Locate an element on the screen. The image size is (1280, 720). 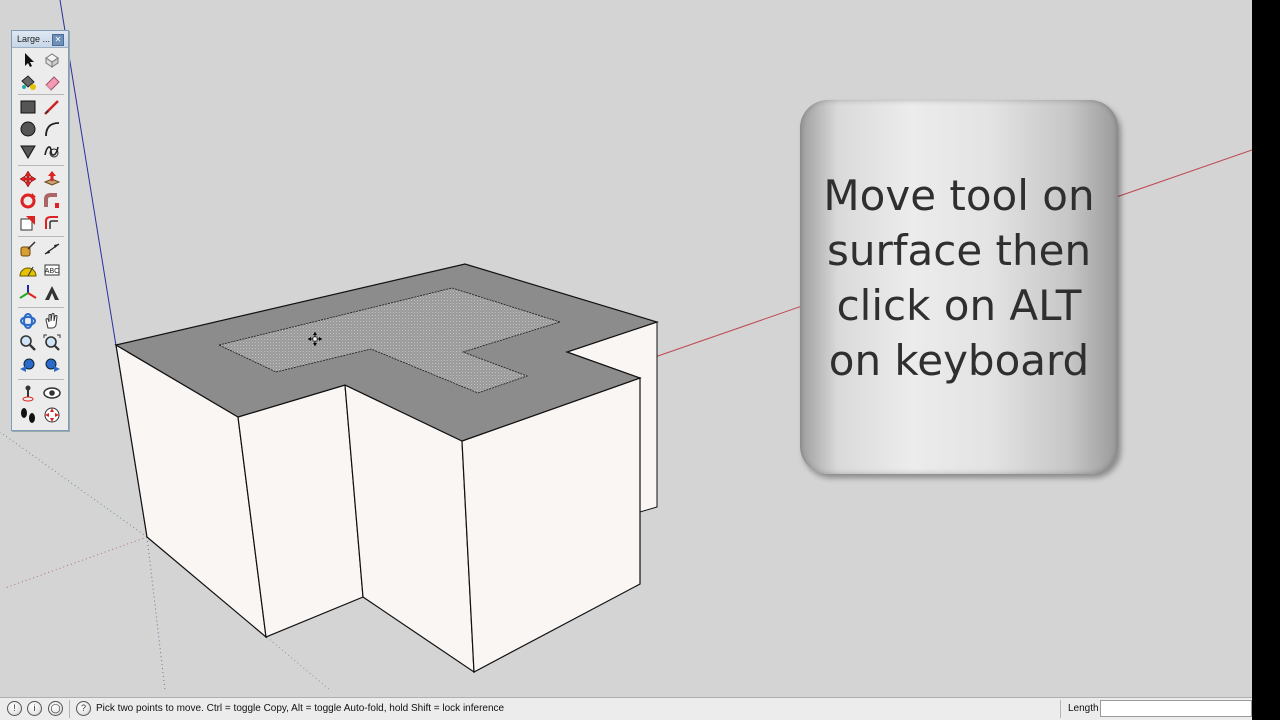
make-component-tool-icon is located at coordinates (52, 60).